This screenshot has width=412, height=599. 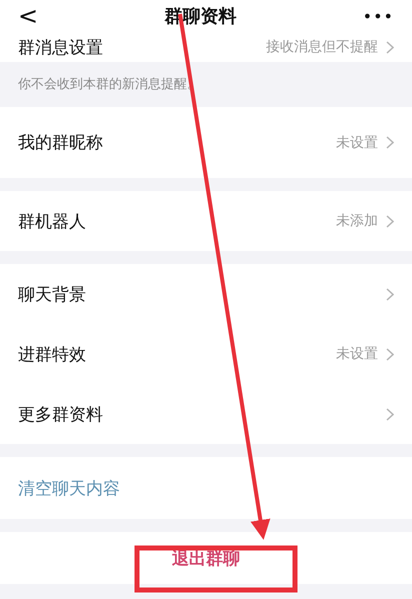 I want to click on row-value: 未添加, so click(x=357, y=221).